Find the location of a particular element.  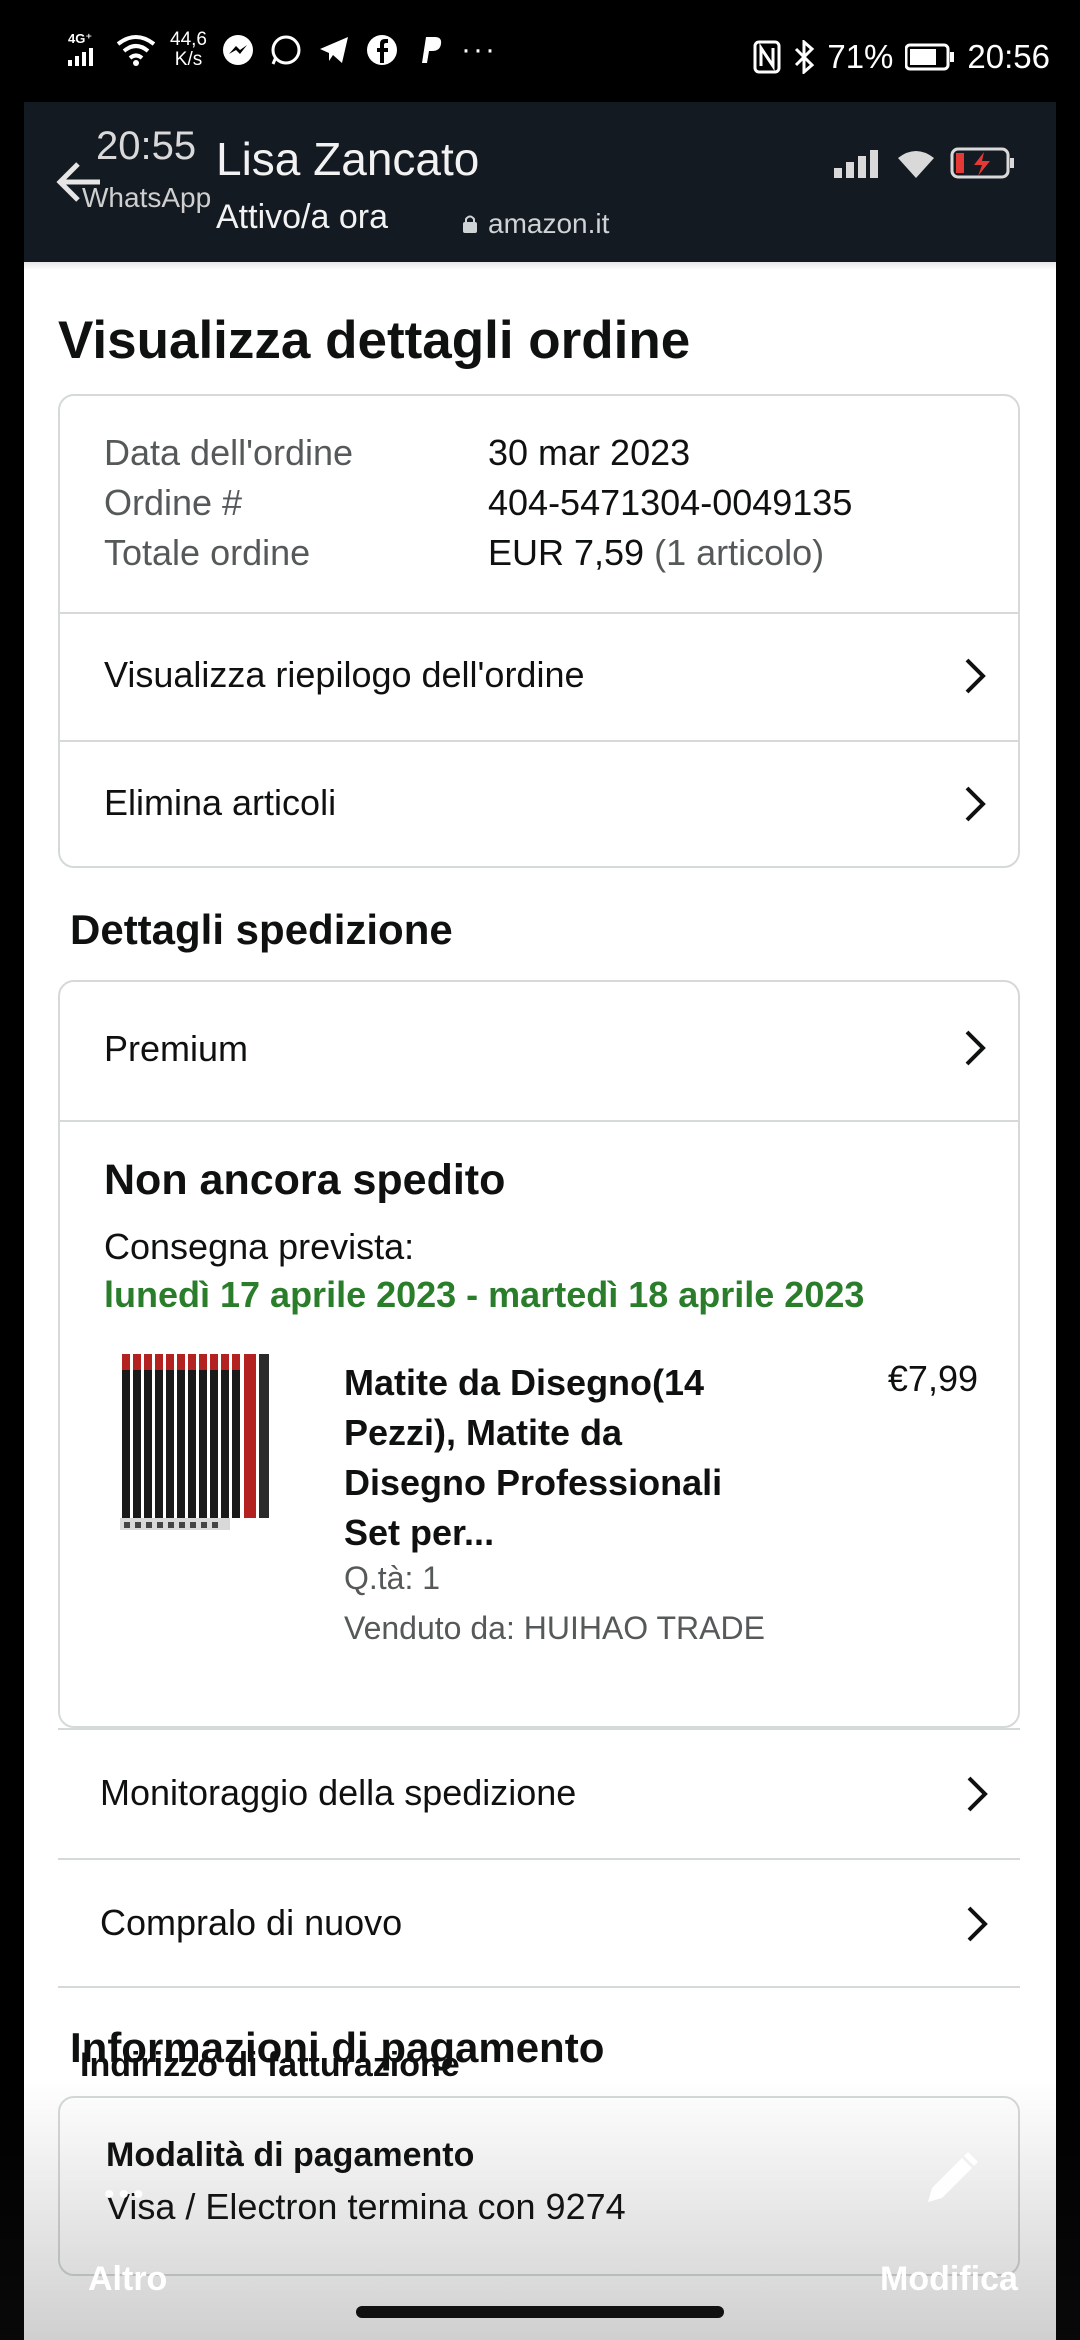

page-top-shadow is located at coordinates (540, 266).